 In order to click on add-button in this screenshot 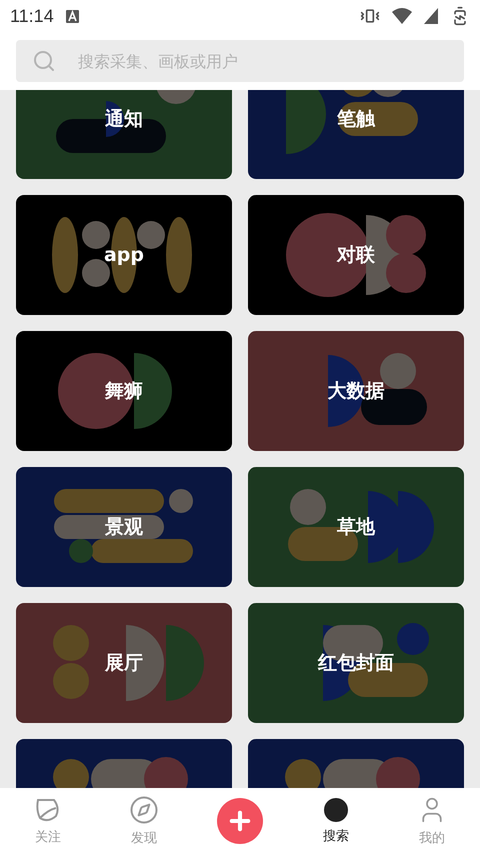, I will do `click(240, 821)`.